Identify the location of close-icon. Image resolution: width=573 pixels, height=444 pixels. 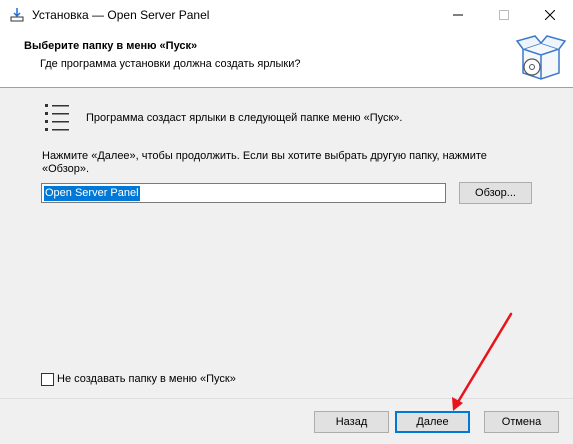
(550, 15).